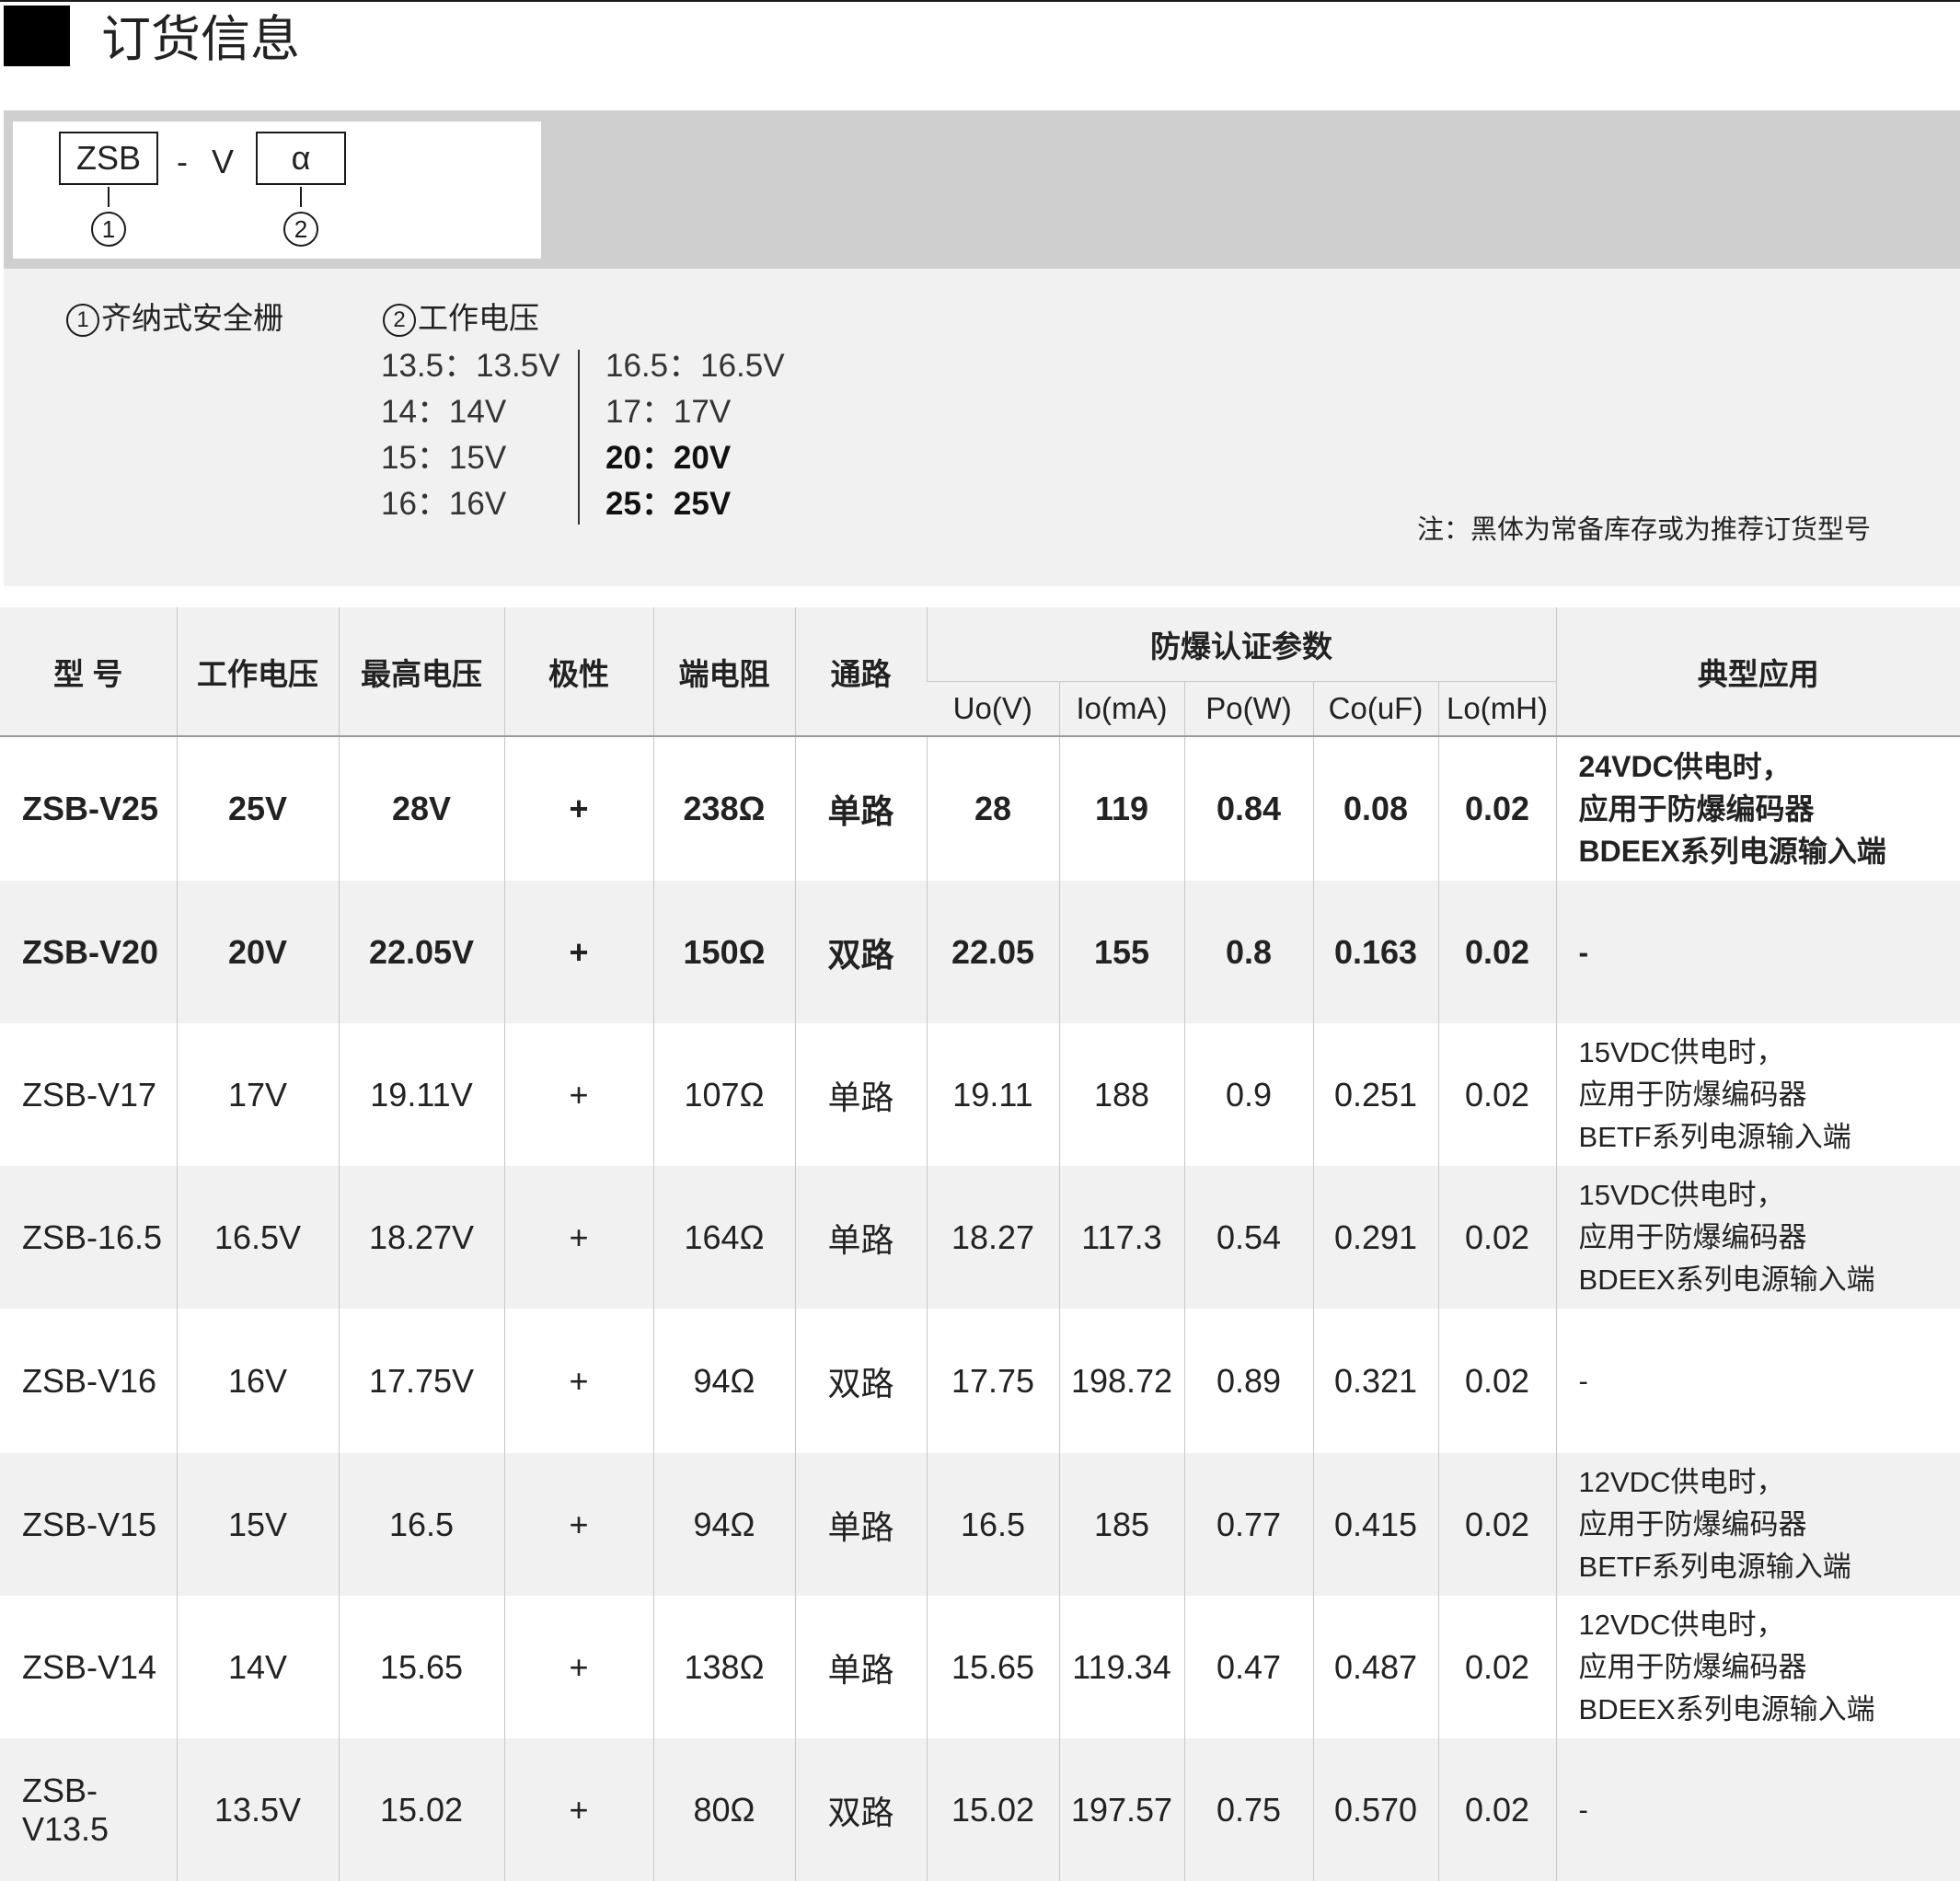 The height and width of the screenshot is (1881, 1960). Describe the element at coordinates (723, 952) in the screenshot. I see `cell-resistance: 150Ω` at that location.